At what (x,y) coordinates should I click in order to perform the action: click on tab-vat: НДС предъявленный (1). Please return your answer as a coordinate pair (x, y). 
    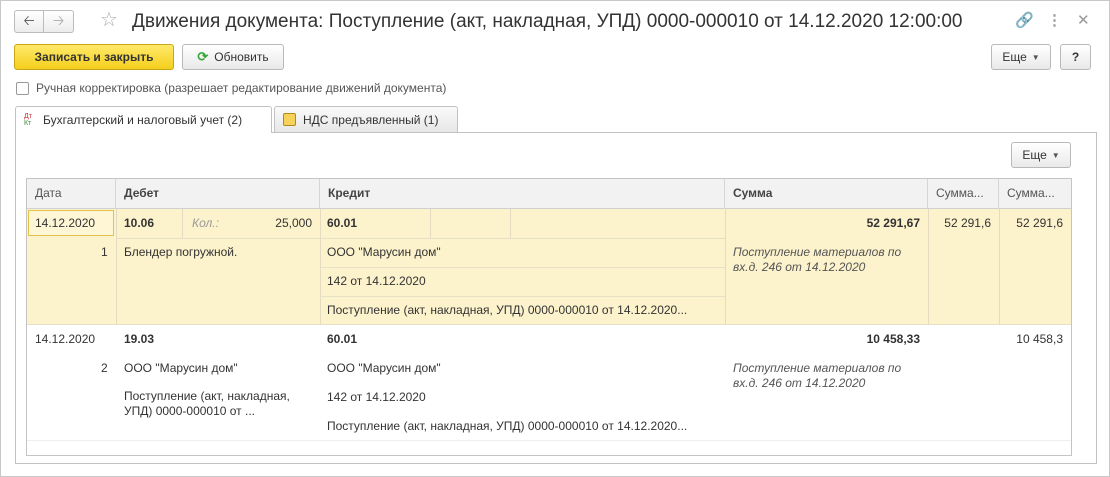
    Looking at the image, I should click on (366, 119).